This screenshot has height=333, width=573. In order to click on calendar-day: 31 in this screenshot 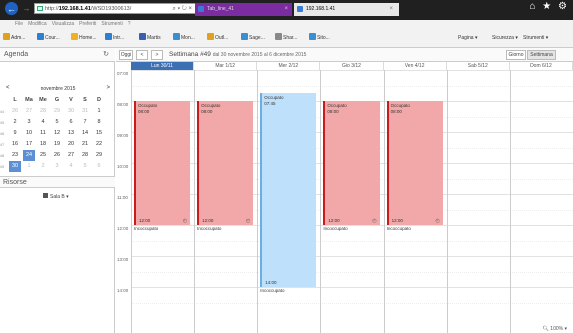, I will do `click(85, 111)`.